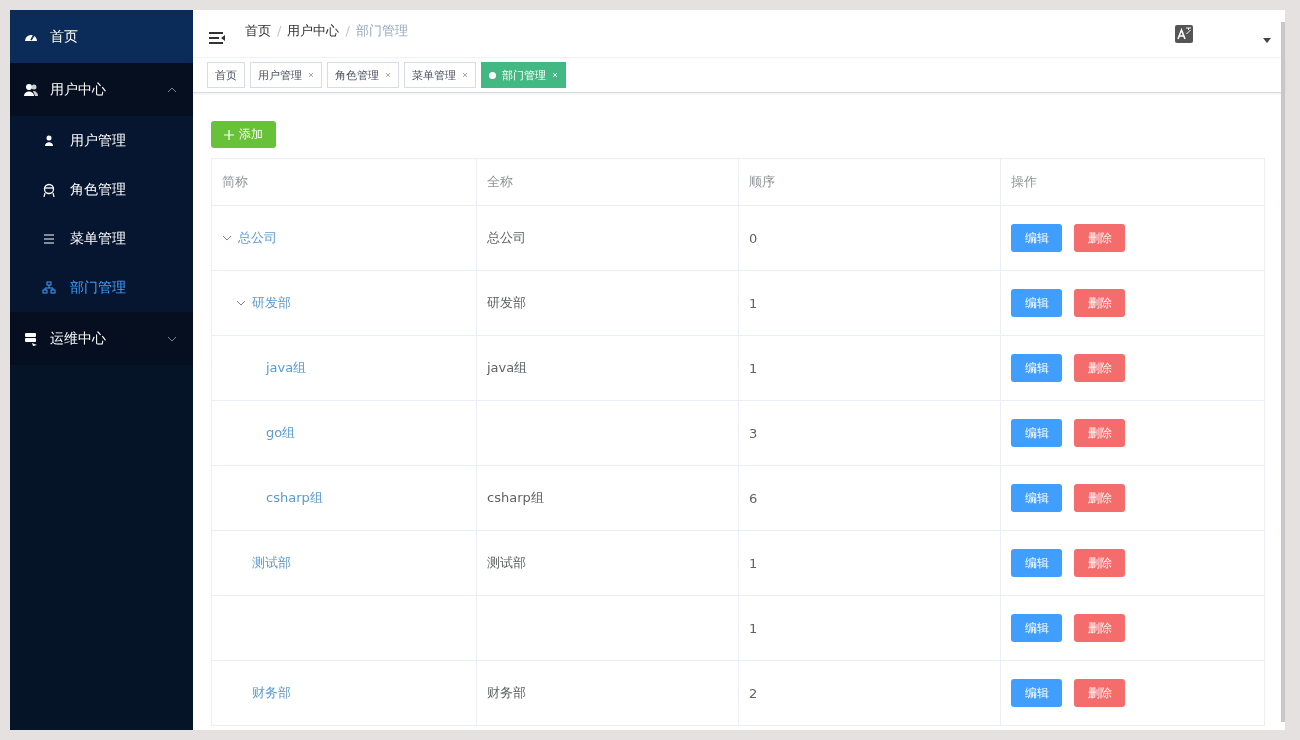 The height and width of the screenshot is (740, 1300). What do you see at coordinates (49, 238) in the screenshot?
I see `list-icon` at bounding box center [49, 238].